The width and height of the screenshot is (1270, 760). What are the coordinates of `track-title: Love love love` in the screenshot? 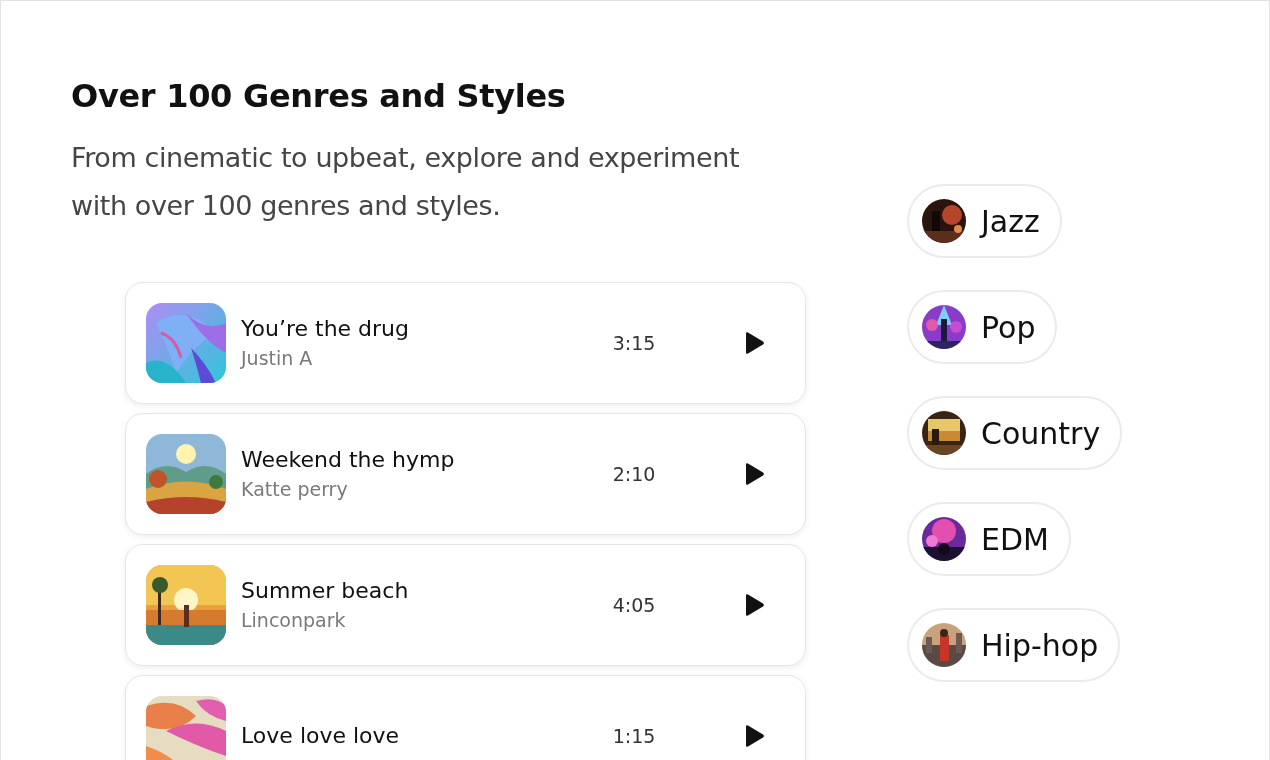 It's located at (321, 736).